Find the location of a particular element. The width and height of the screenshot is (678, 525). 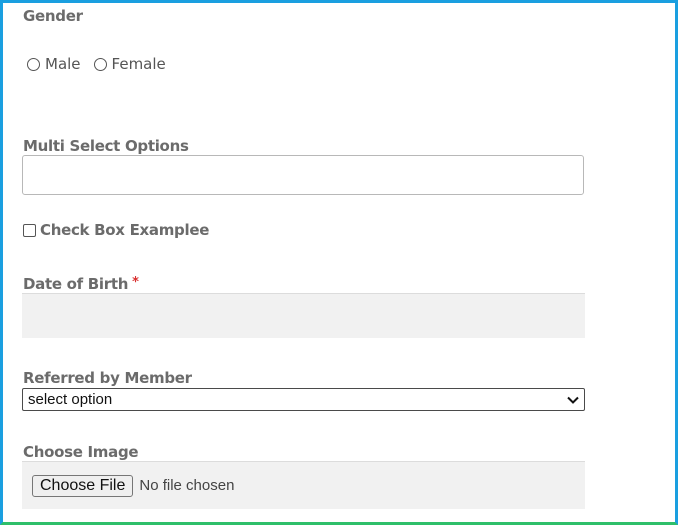

dob-input is located at coordinates (303, 315).